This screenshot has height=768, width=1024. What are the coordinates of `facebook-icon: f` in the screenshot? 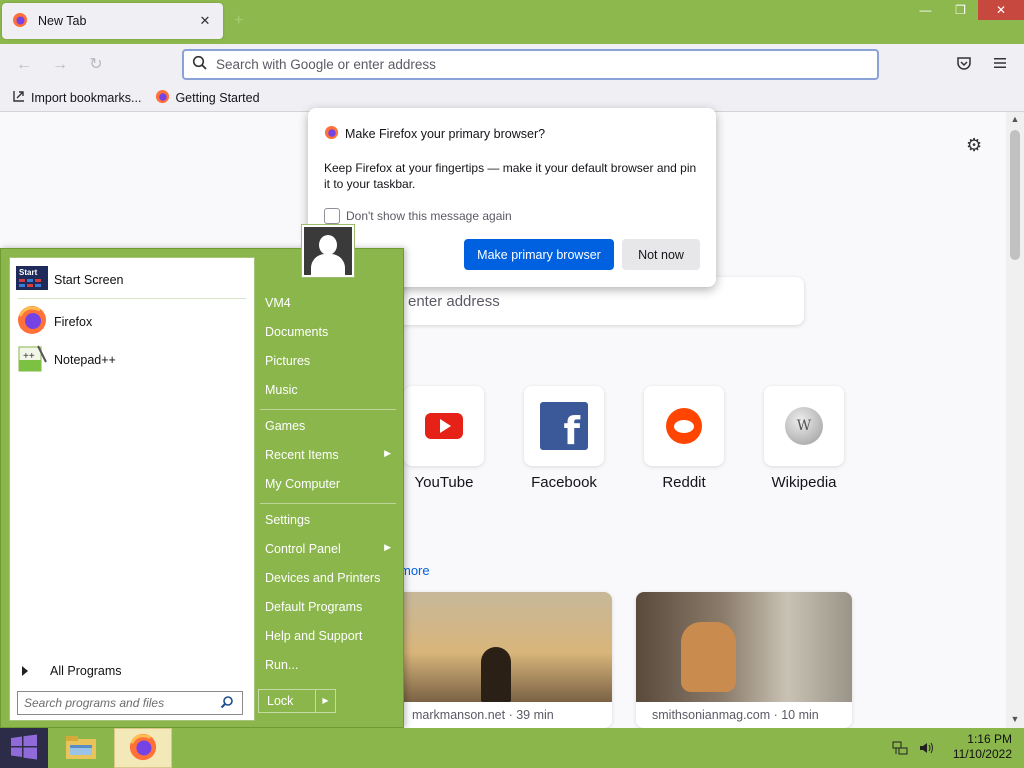 It's located at (564, 426).